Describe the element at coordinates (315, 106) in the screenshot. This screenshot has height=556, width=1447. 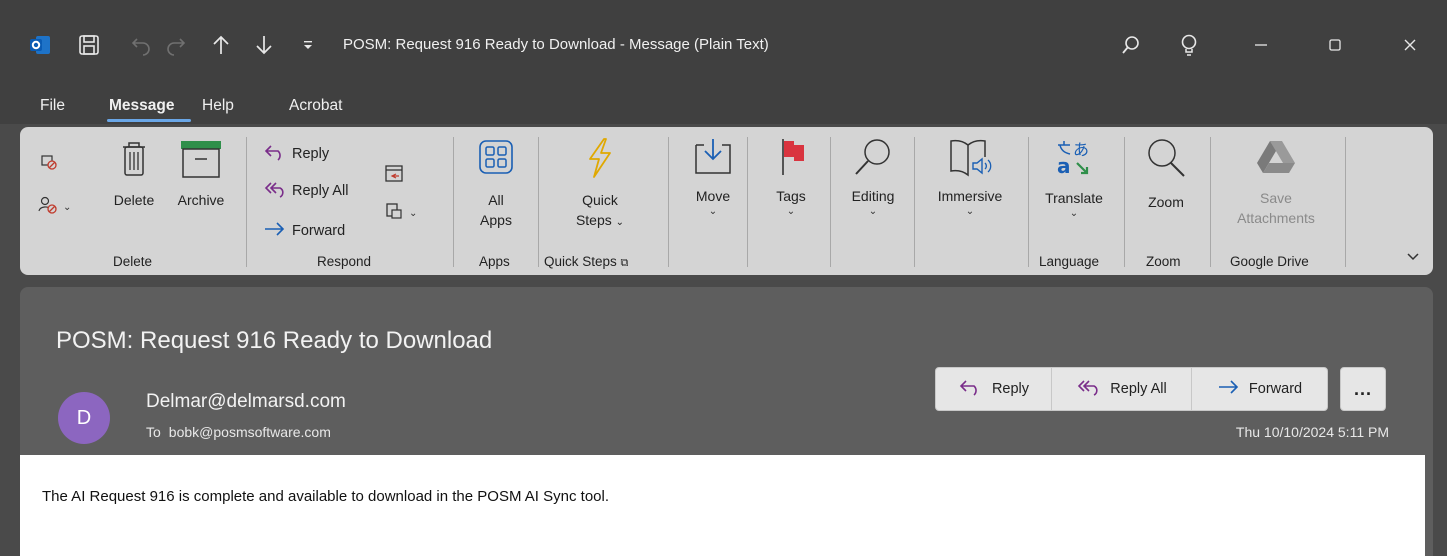
I see `menu-acrobat: Acrobat` at that location.